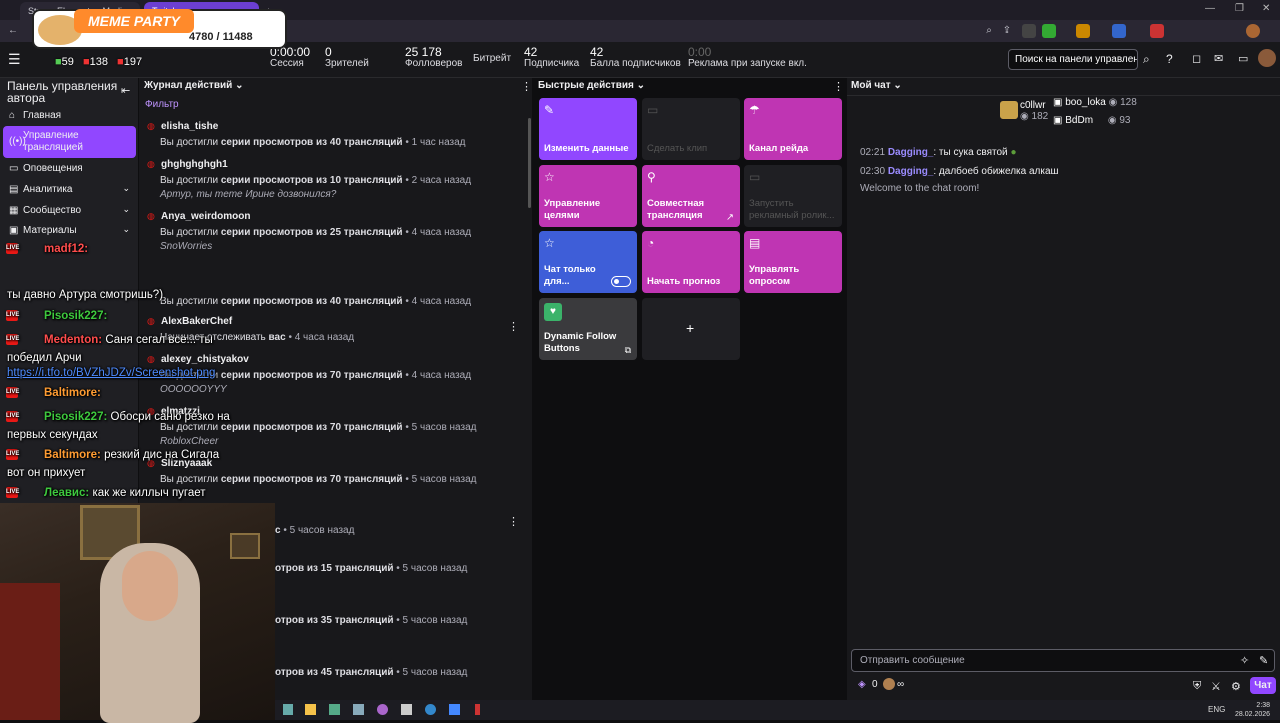  Describe the element at coordinates (69, 116) in the screenshot. I see `sidebar-item-home: ⌂ Главная` at that location.